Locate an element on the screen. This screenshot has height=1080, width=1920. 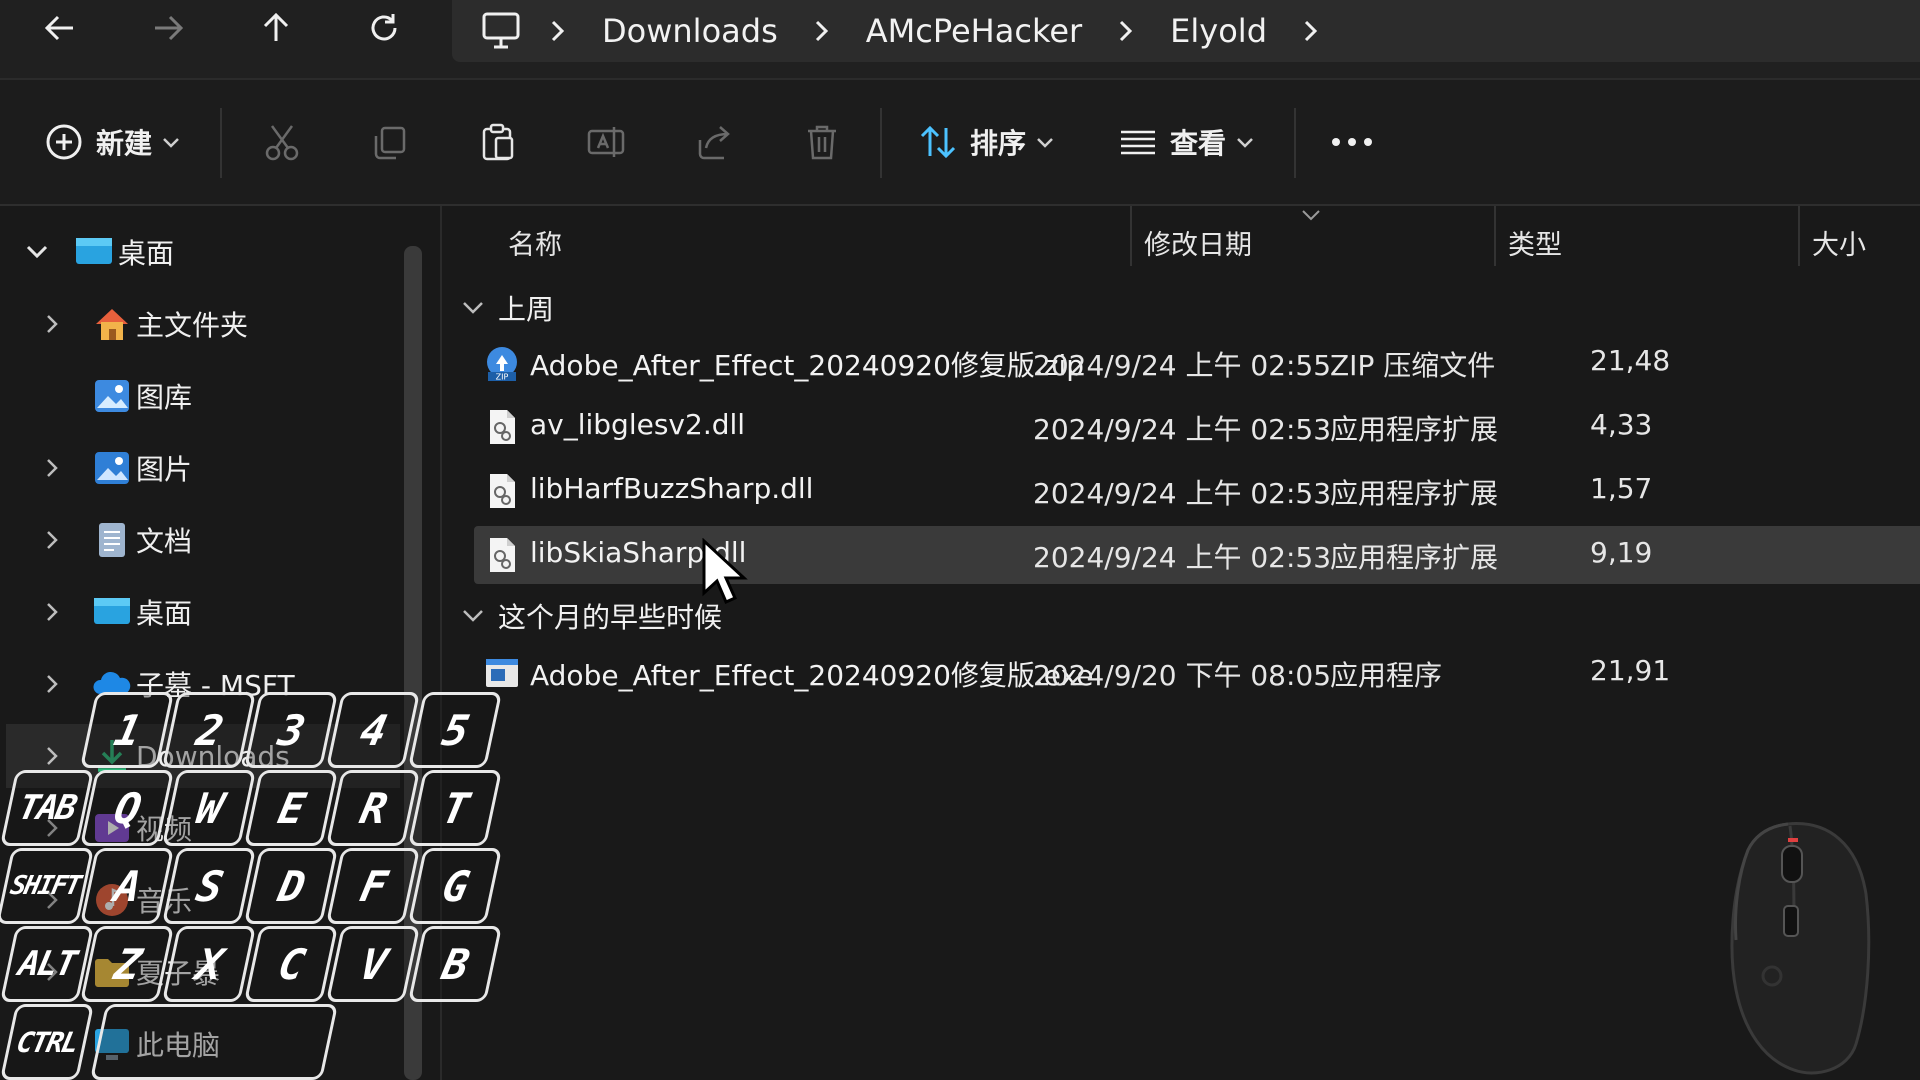
column-header-date: 修改日期 is located at coordinates (1198, 242).